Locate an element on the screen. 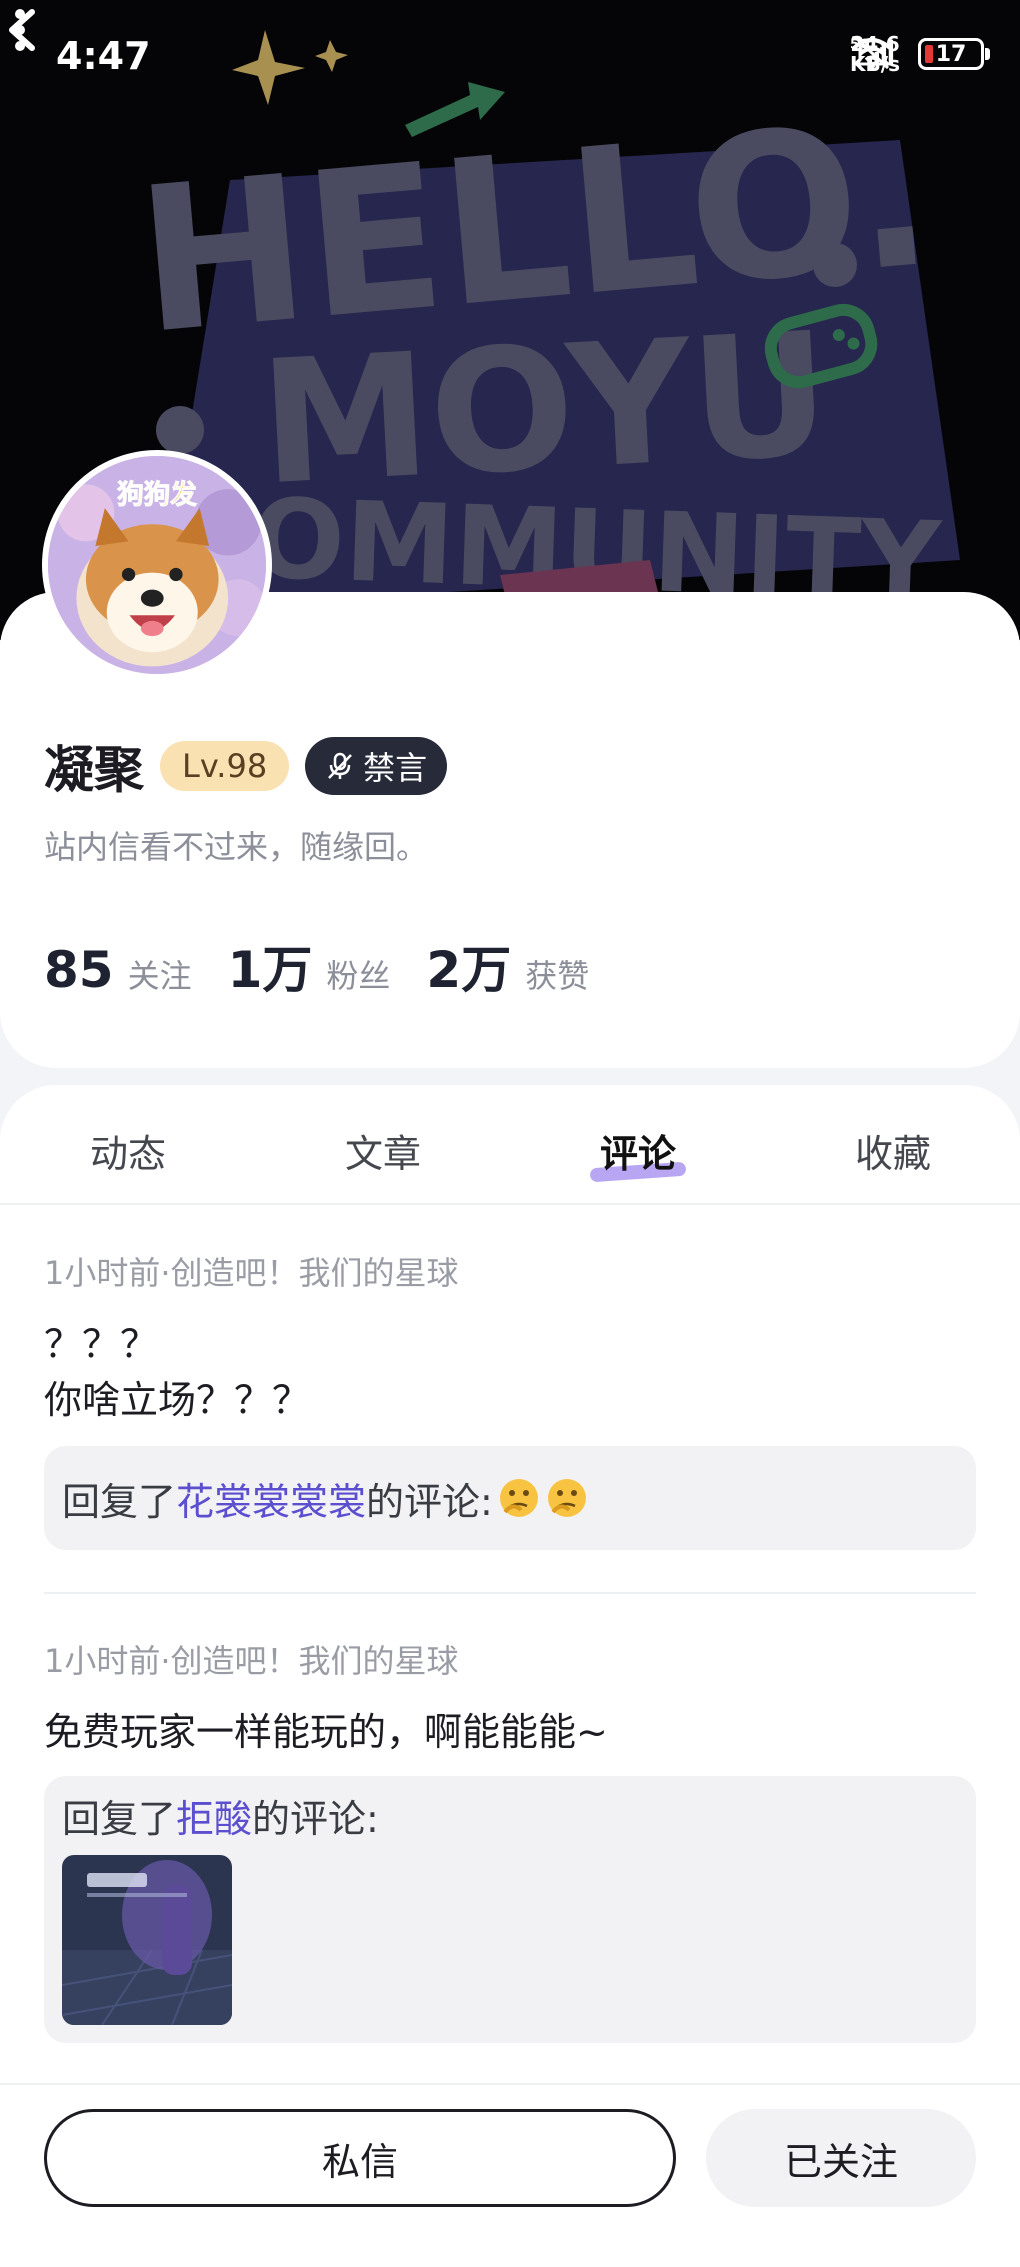  profile-stats: 85 关注 1万 粉丝 2万 获赞 is located at coordinates (316, 966).